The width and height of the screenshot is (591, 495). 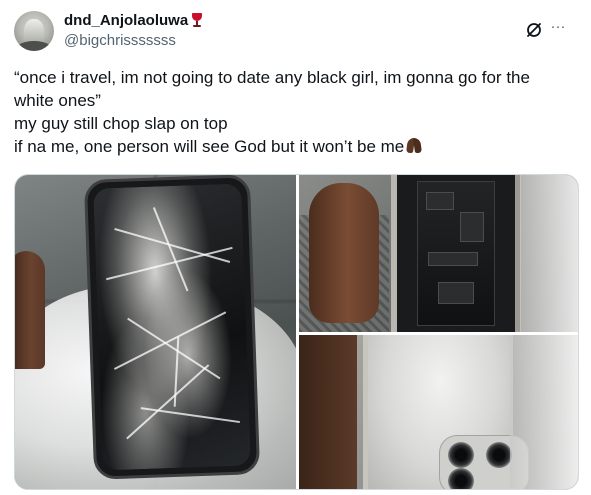 I want to click on wine-glass-icon, so click(x=197, y=19).